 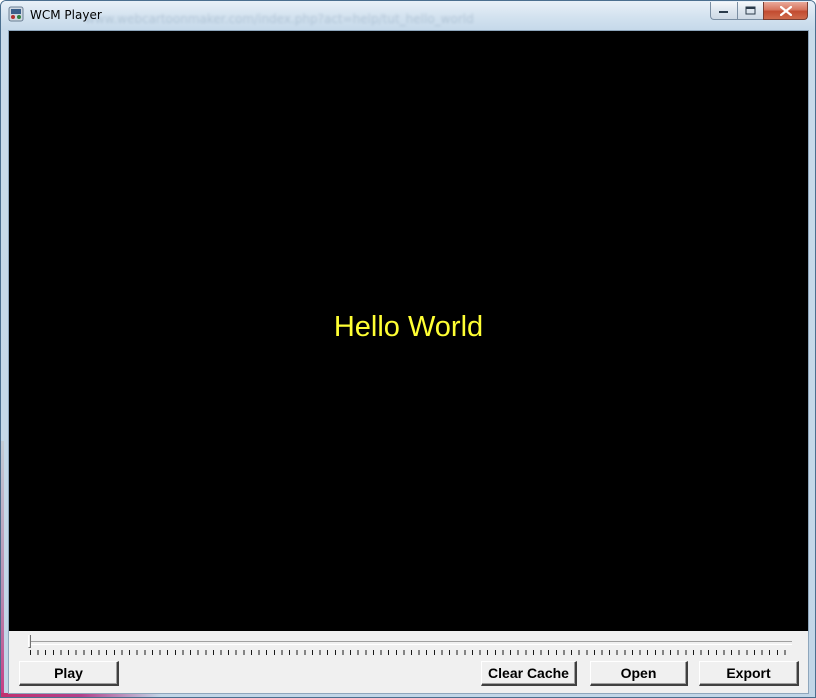 I want to click on clear-cache-button: Clear Cache, so click(x=529, y=673).